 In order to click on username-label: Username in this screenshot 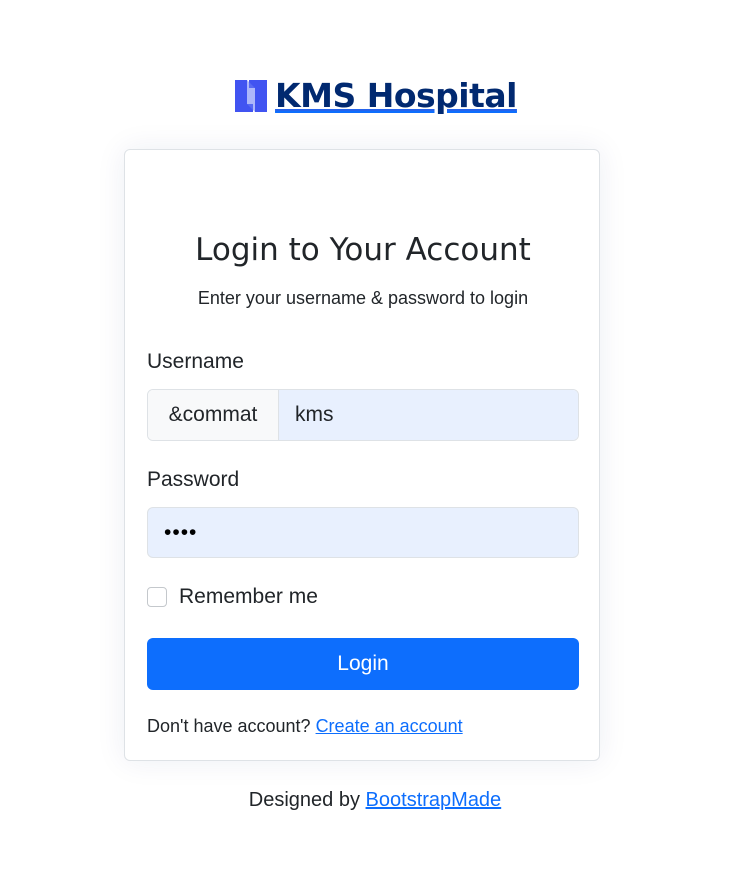, I will do `click(195, 361)`.